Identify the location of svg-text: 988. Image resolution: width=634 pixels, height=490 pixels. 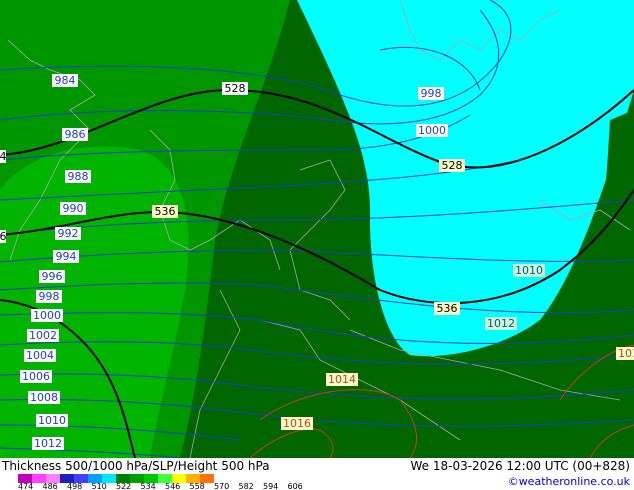
(78, 176).